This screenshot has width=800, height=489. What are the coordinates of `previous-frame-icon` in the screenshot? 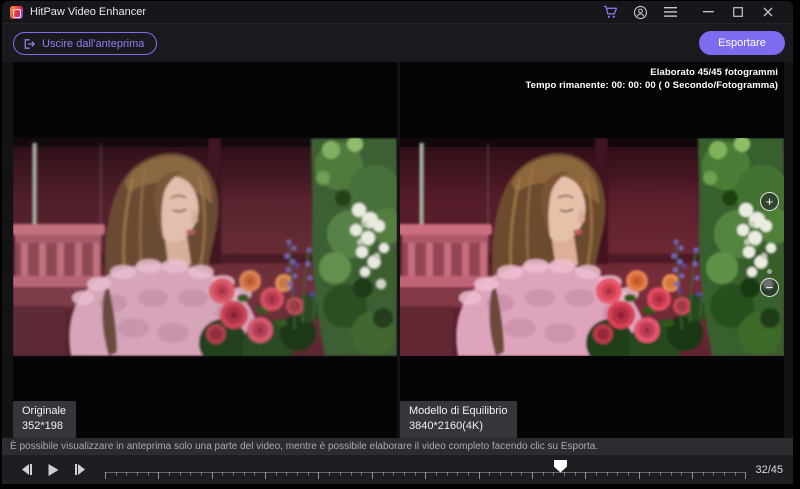 It's located at (26, 469).